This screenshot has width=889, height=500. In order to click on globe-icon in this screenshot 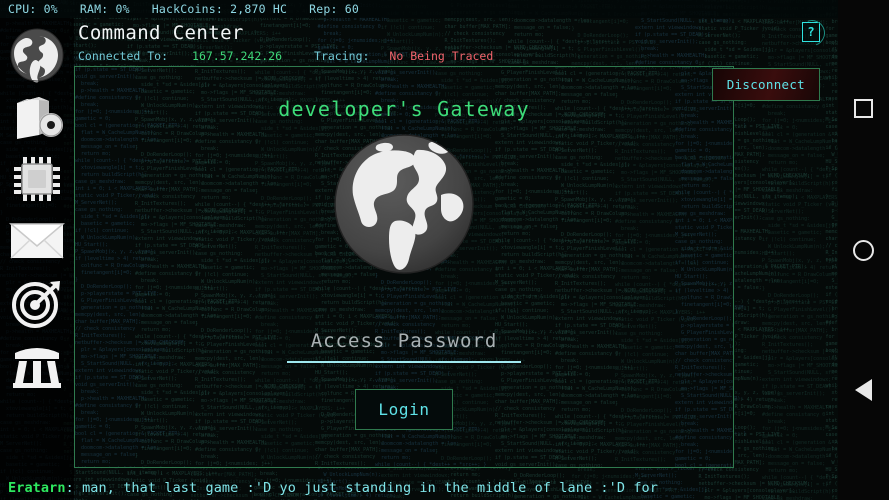, I will do `click(37, 55)`.